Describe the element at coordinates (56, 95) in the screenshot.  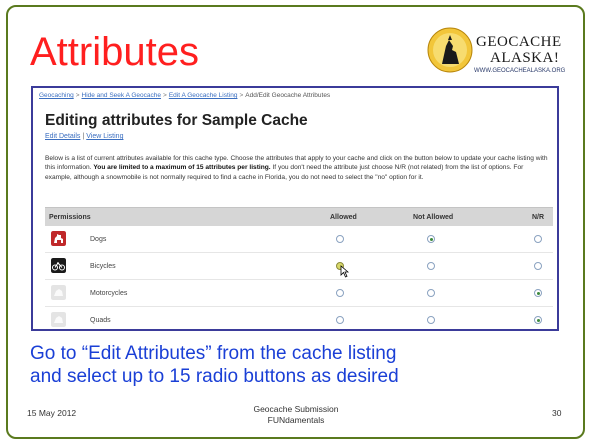
I see `breadcrumb-link: Geocaching` at that location.